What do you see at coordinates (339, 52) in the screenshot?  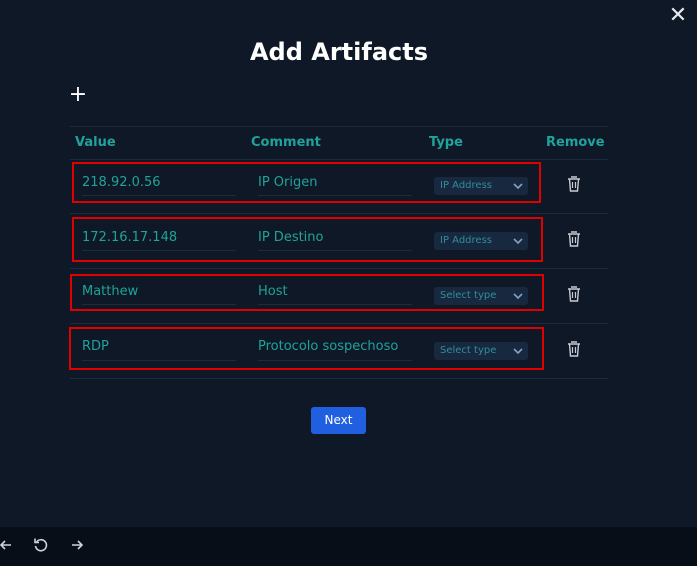 I see `page-title: Add Artifacts` at bounding box center [339, 52].